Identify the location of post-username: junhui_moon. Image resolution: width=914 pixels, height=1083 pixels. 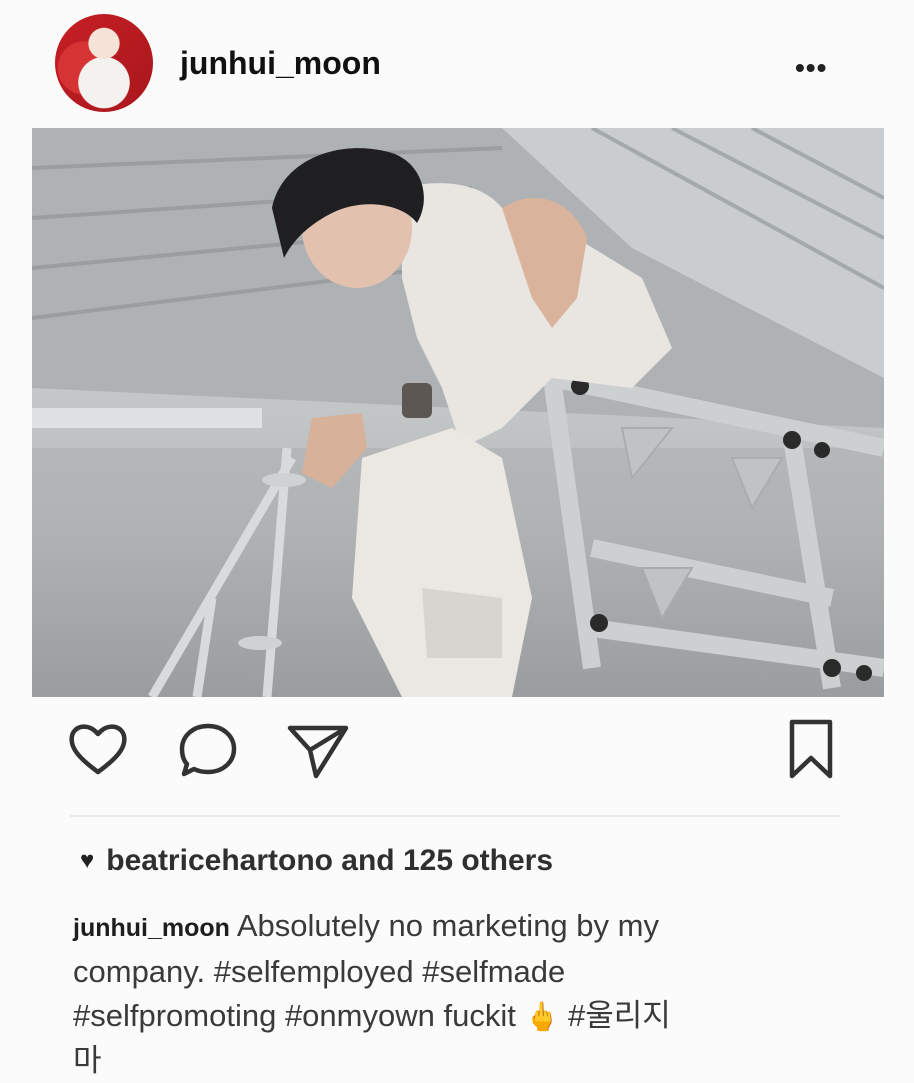
(280, 63).